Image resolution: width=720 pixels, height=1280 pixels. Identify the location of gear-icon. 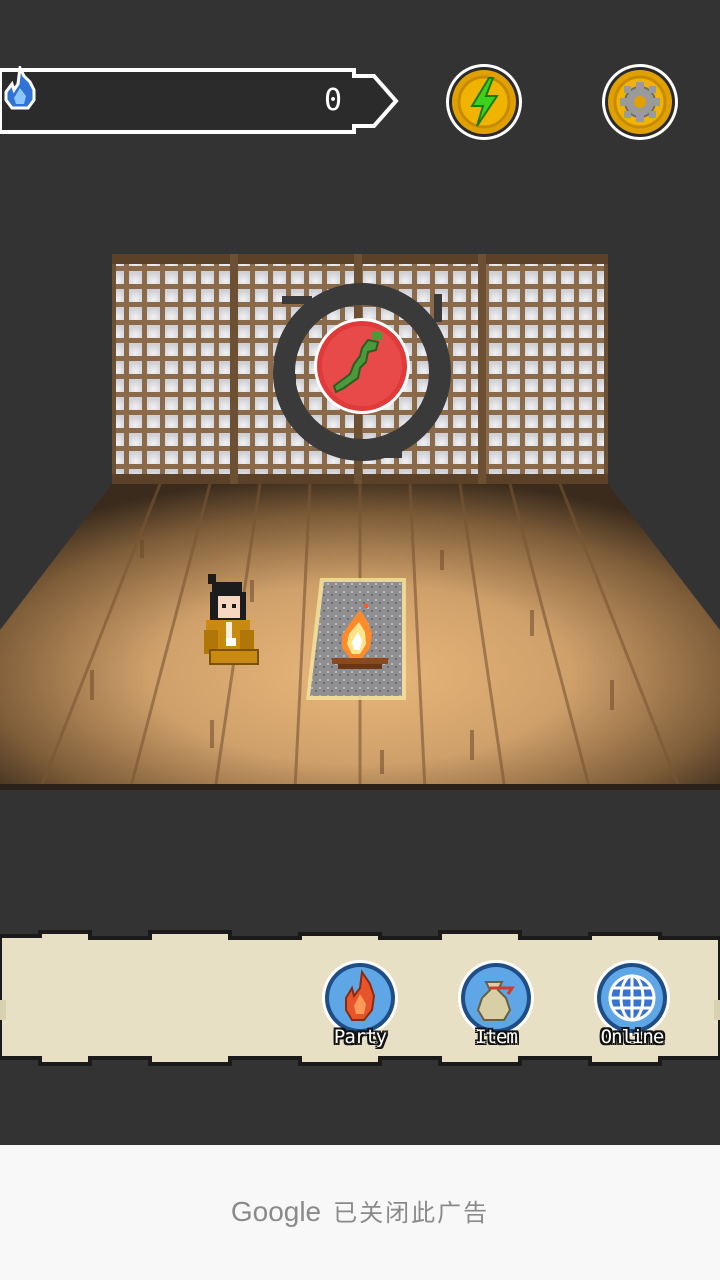
(640, 102).